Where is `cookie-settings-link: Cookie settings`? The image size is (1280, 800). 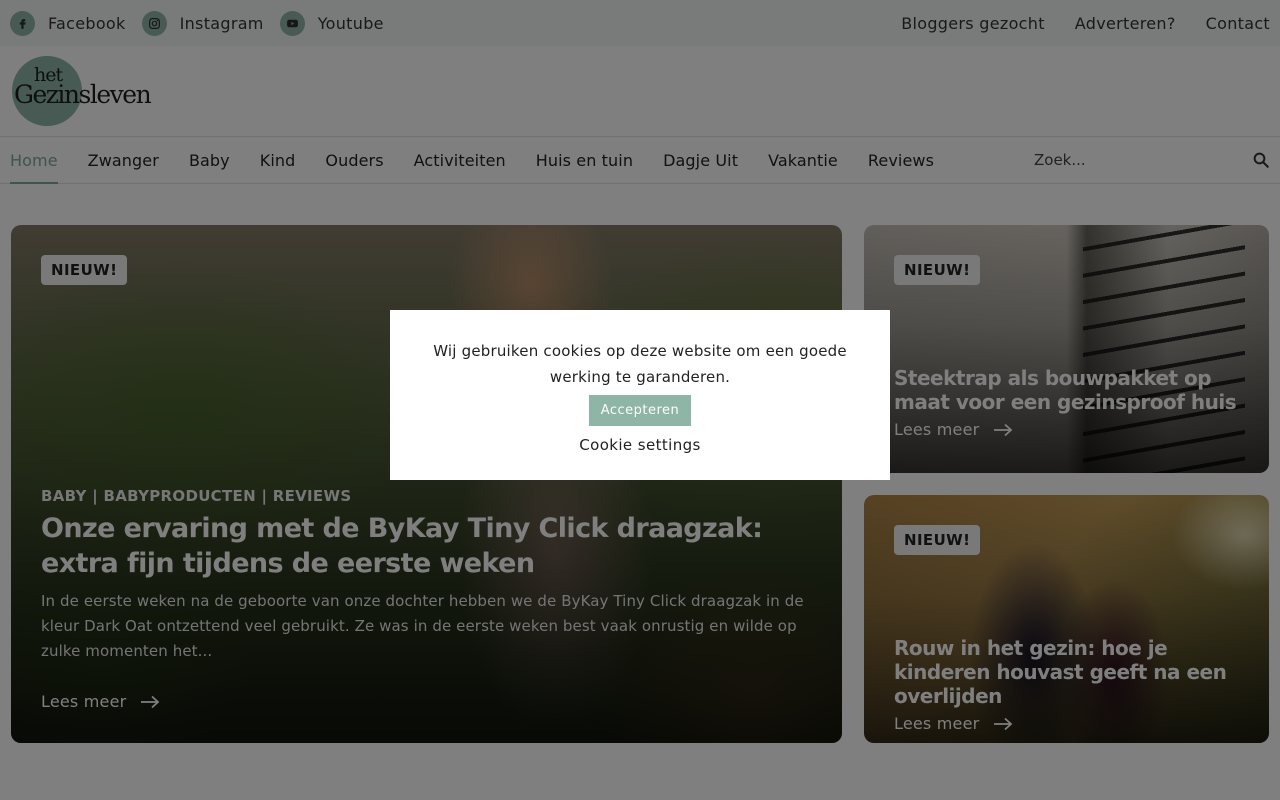 cookie-settings-link: Cookie settings is located at coordinates (640, 445).